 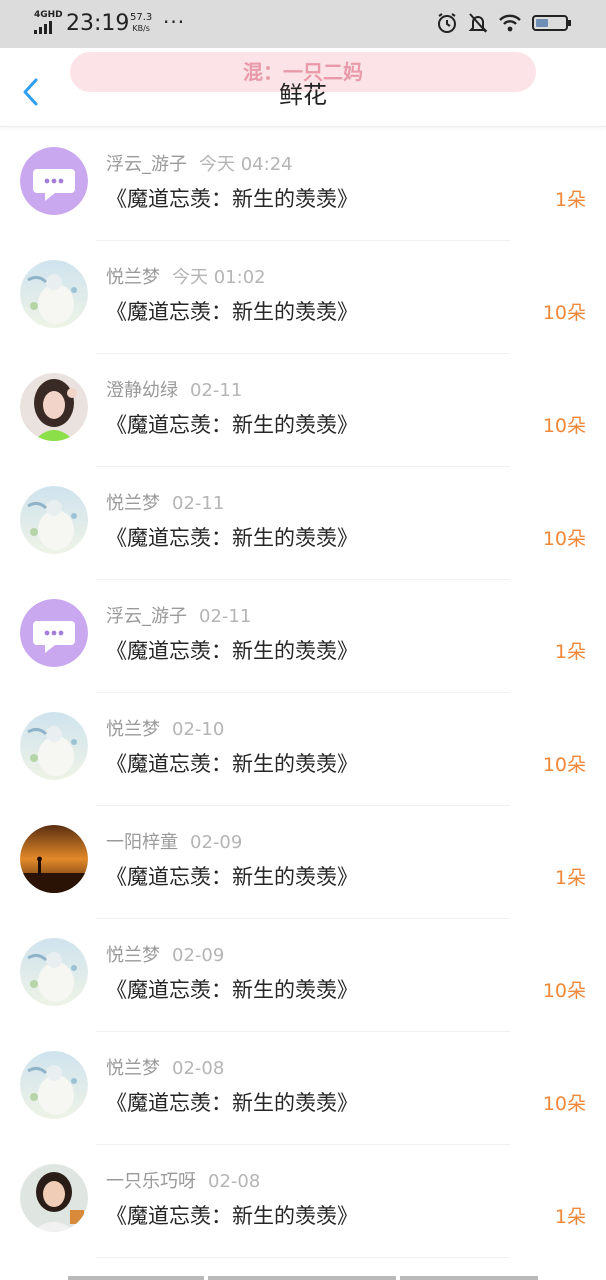 I want to click on record-meta: 悦兰梦 今天 01:02, so click(x=186, y=278).